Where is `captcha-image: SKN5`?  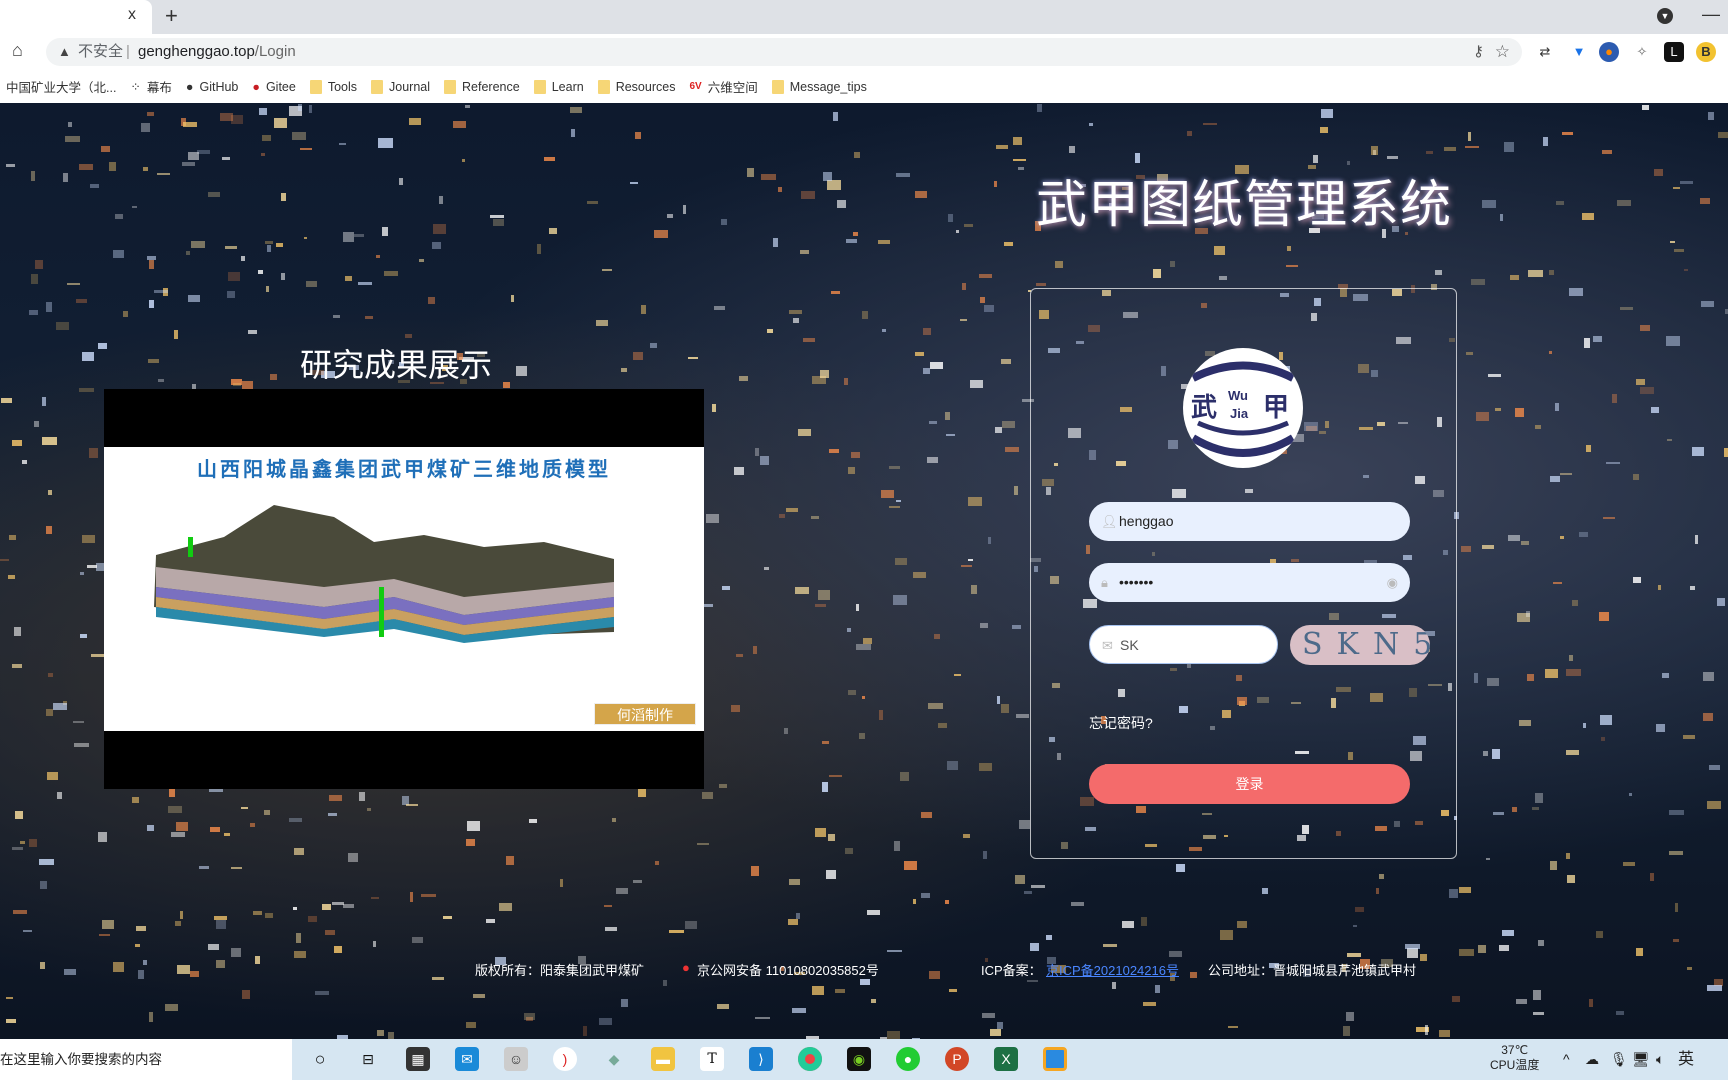
captcha-image: SKN5 is located at coordinates (1360, 645).